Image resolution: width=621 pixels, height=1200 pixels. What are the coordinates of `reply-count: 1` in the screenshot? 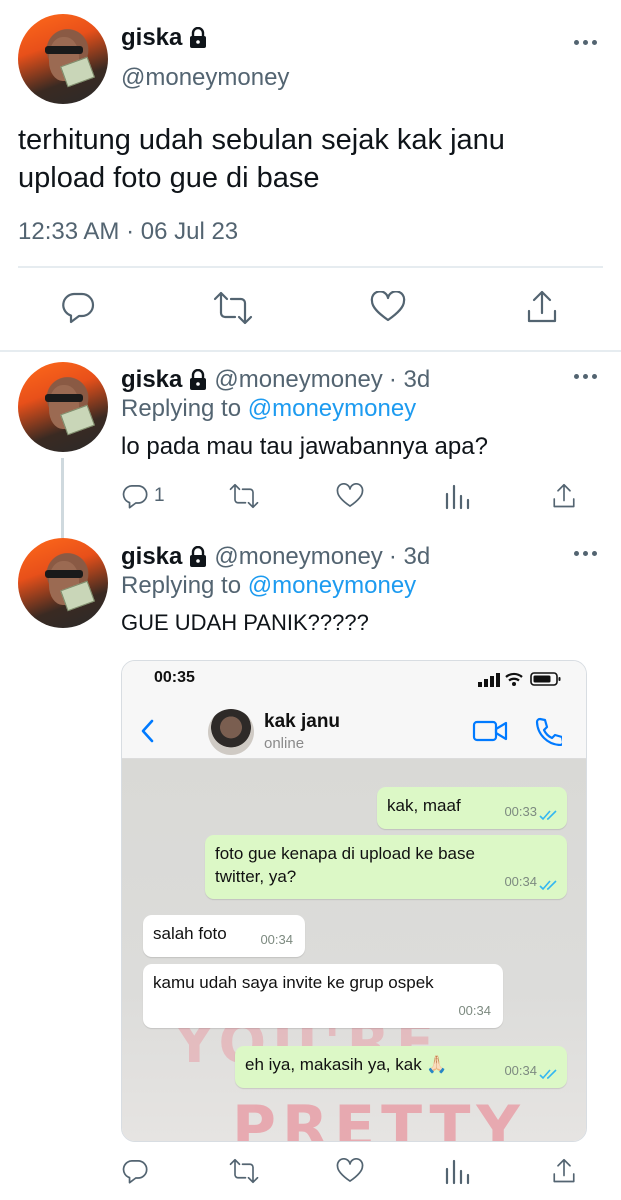 It's located at (159, 495).